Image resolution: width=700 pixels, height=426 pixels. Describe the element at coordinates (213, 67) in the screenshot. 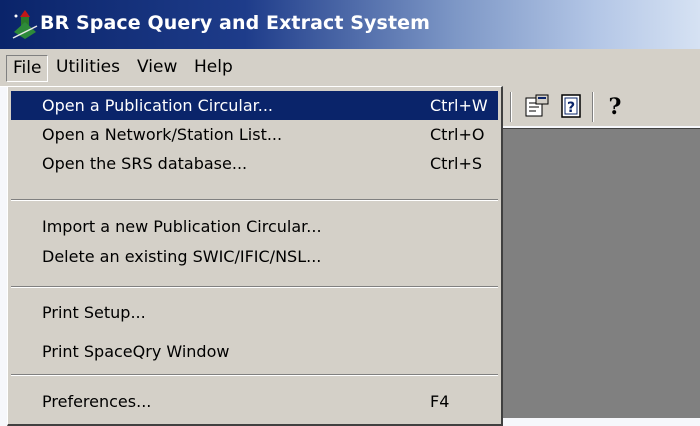

I see `menu-help: Help` at that location.